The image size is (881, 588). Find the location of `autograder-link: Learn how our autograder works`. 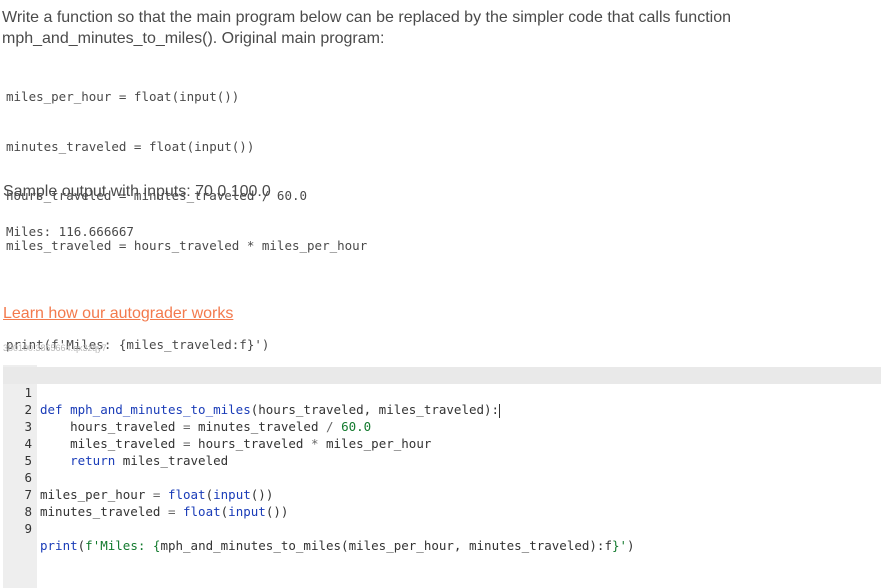

autograder-link: Learn how our autograder works is located at coordinates (118, 314).